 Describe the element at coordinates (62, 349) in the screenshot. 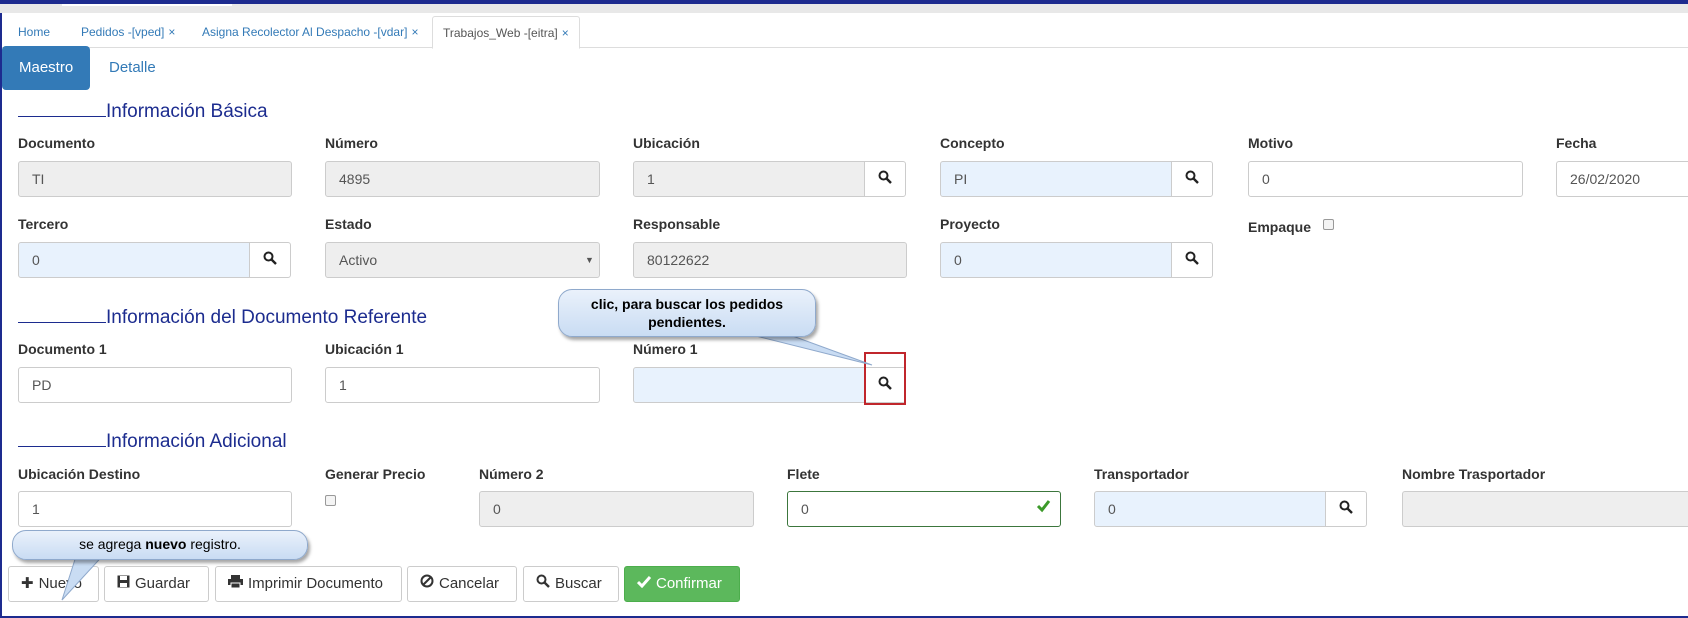

I see `label-documento1: Documento 1` at that location.